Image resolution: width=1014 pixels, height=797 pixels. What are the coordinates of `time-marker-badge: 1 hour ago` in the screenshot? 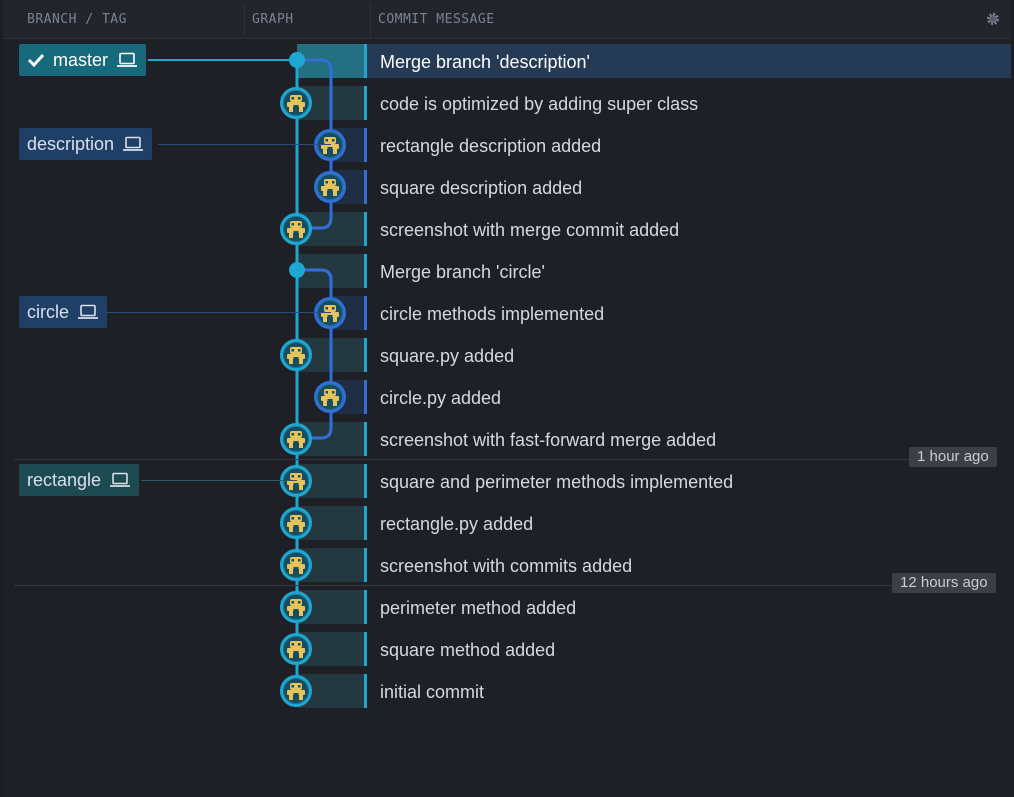 It's located at (953, 457).